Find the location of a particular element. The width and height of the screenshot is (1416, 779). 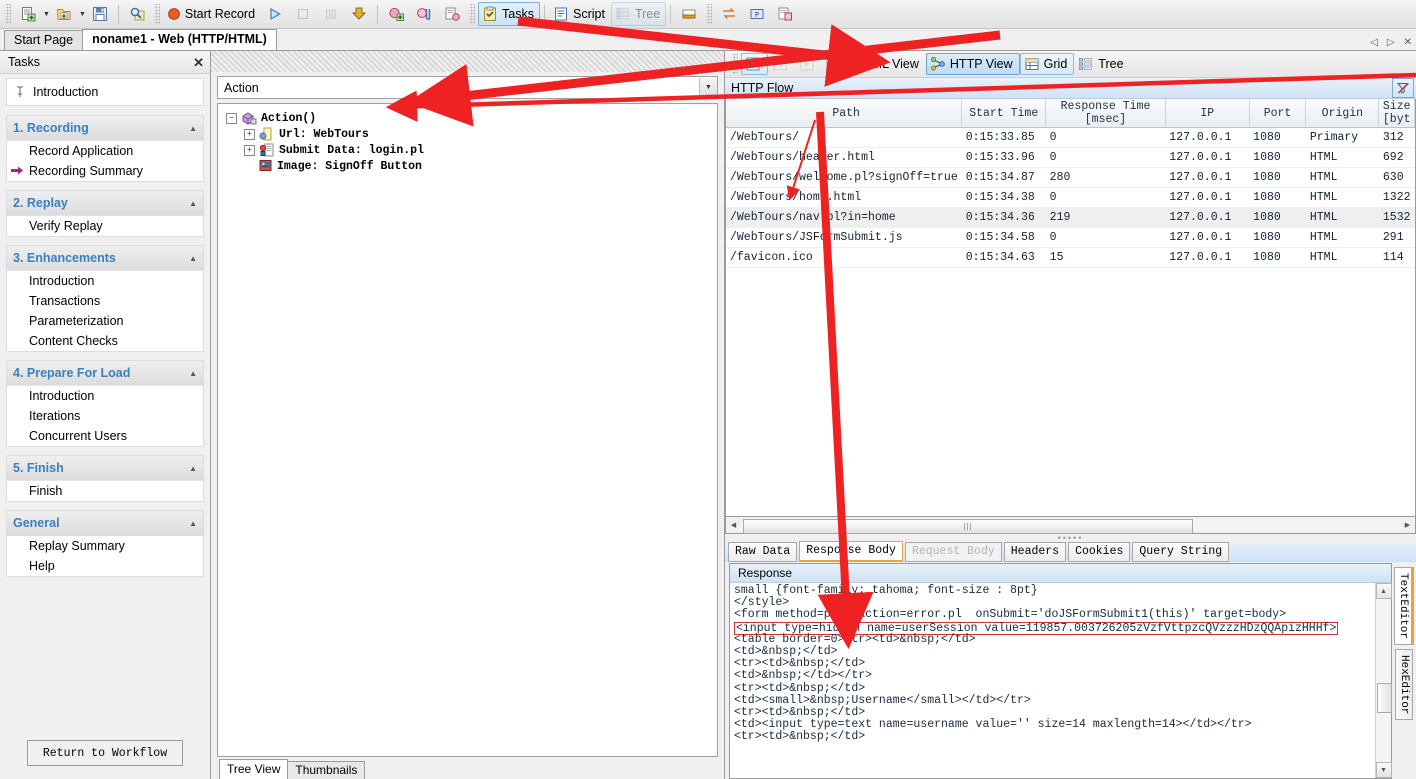

tab-query-string: Query String is located at coordinates (1181, 552).